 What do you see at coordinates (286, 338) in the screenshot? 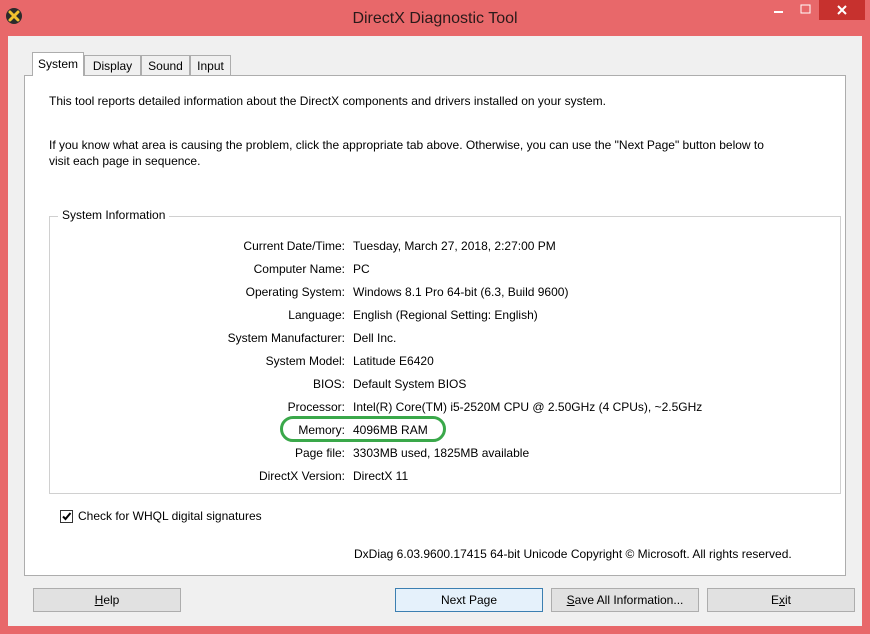
I see `info-label: System Manufacturer:` at bounding box center [286, 338].